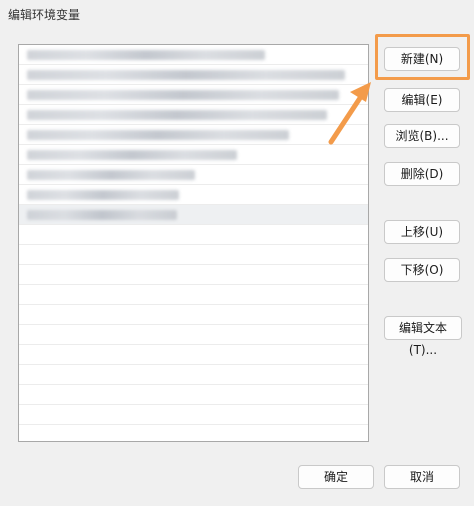 The width and height of the screenshot is (474, 506). What do you see at coordinates (349, 113) in the screenshot?
I see `annotation-arrow-icon` at bounding box center [349, 113].